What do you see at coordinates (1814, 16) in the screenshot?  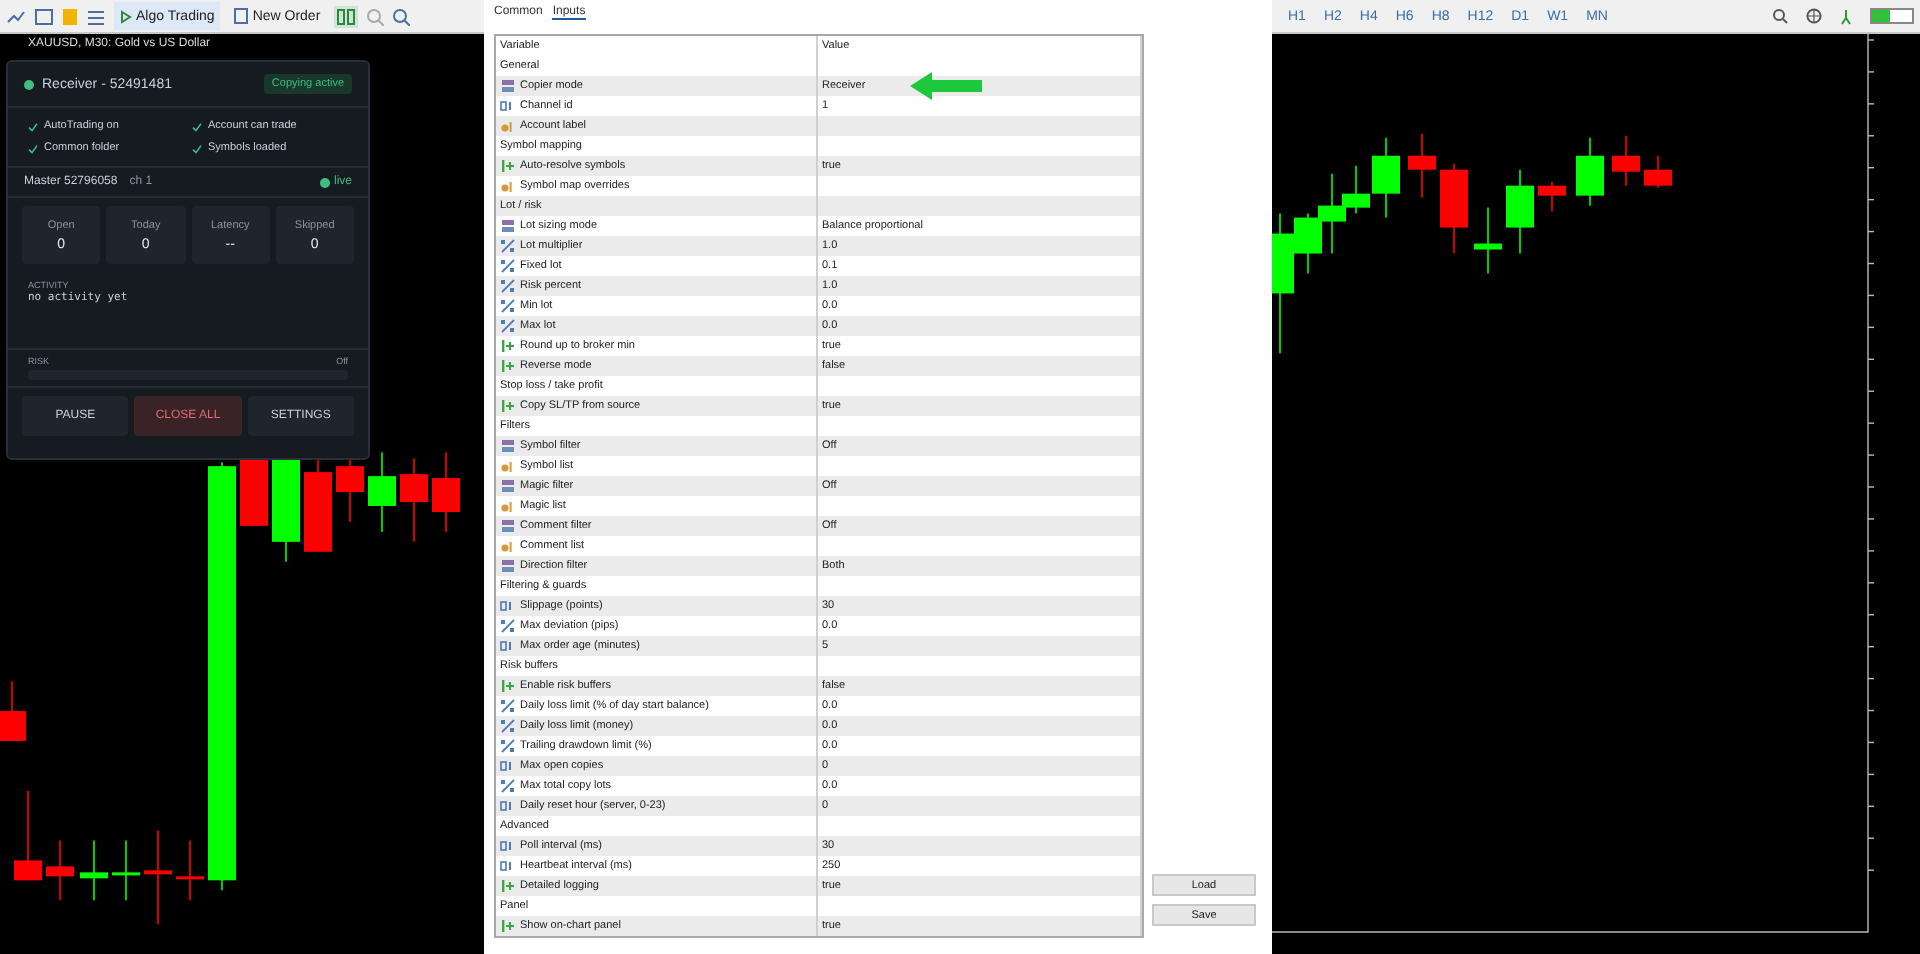 I see `globe-icon` at bounding box center [1814, 16].